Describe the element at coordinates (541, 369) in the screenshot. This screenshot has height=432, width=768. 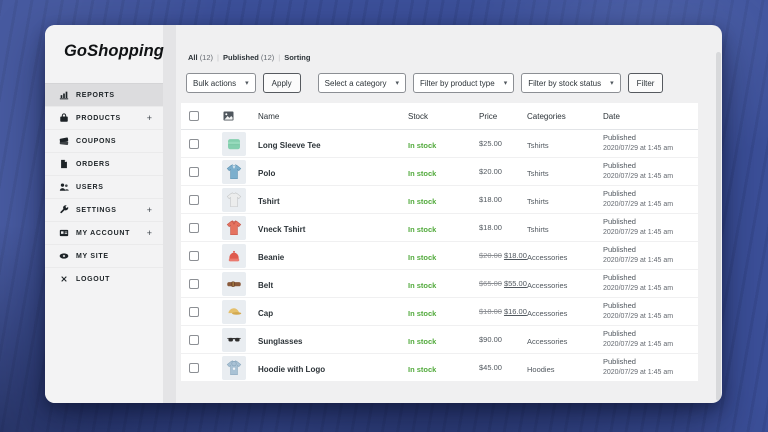
I see `product-categories-link: Hoodies` at that location.